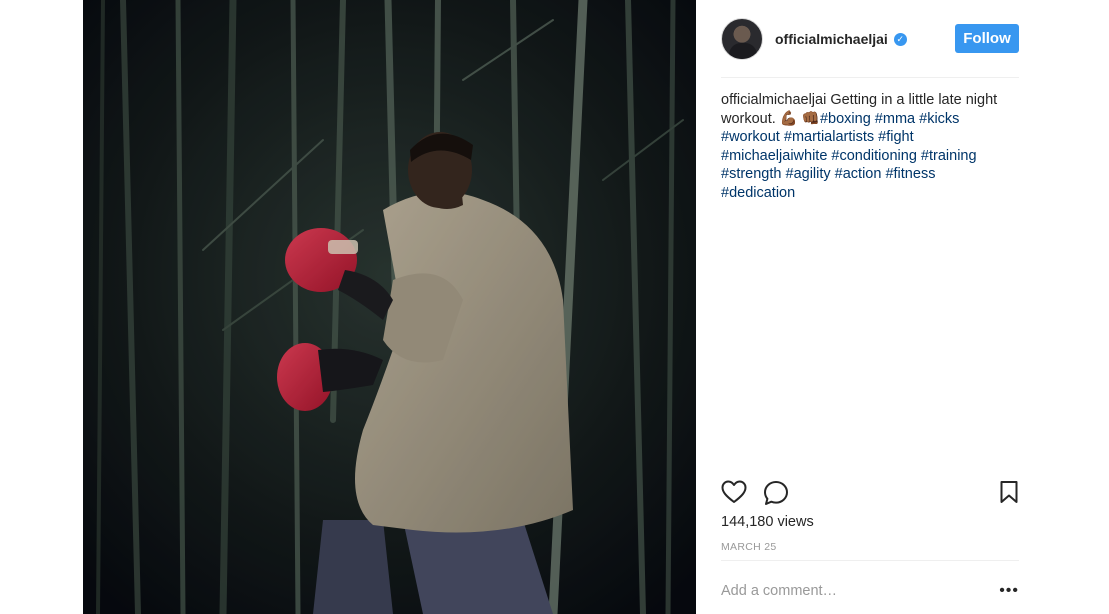  I want to click on hashtag-link: #action, so click(858, 174).